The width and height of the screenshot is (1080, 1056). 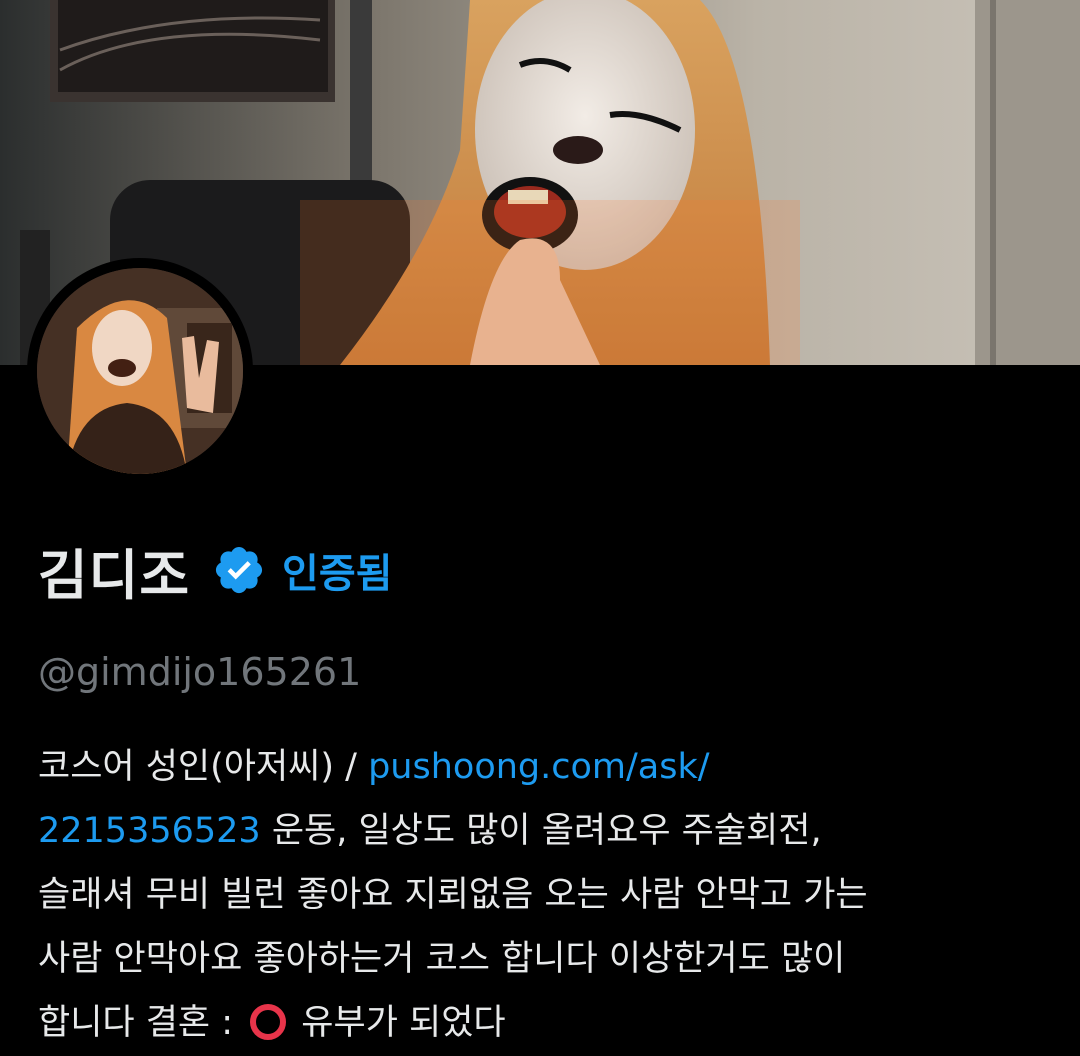 What do you see at coordinates (538, 767) in the screenshot?
I see `bio-link: pushoong.com/ask/` at bounding box center [538, 767].